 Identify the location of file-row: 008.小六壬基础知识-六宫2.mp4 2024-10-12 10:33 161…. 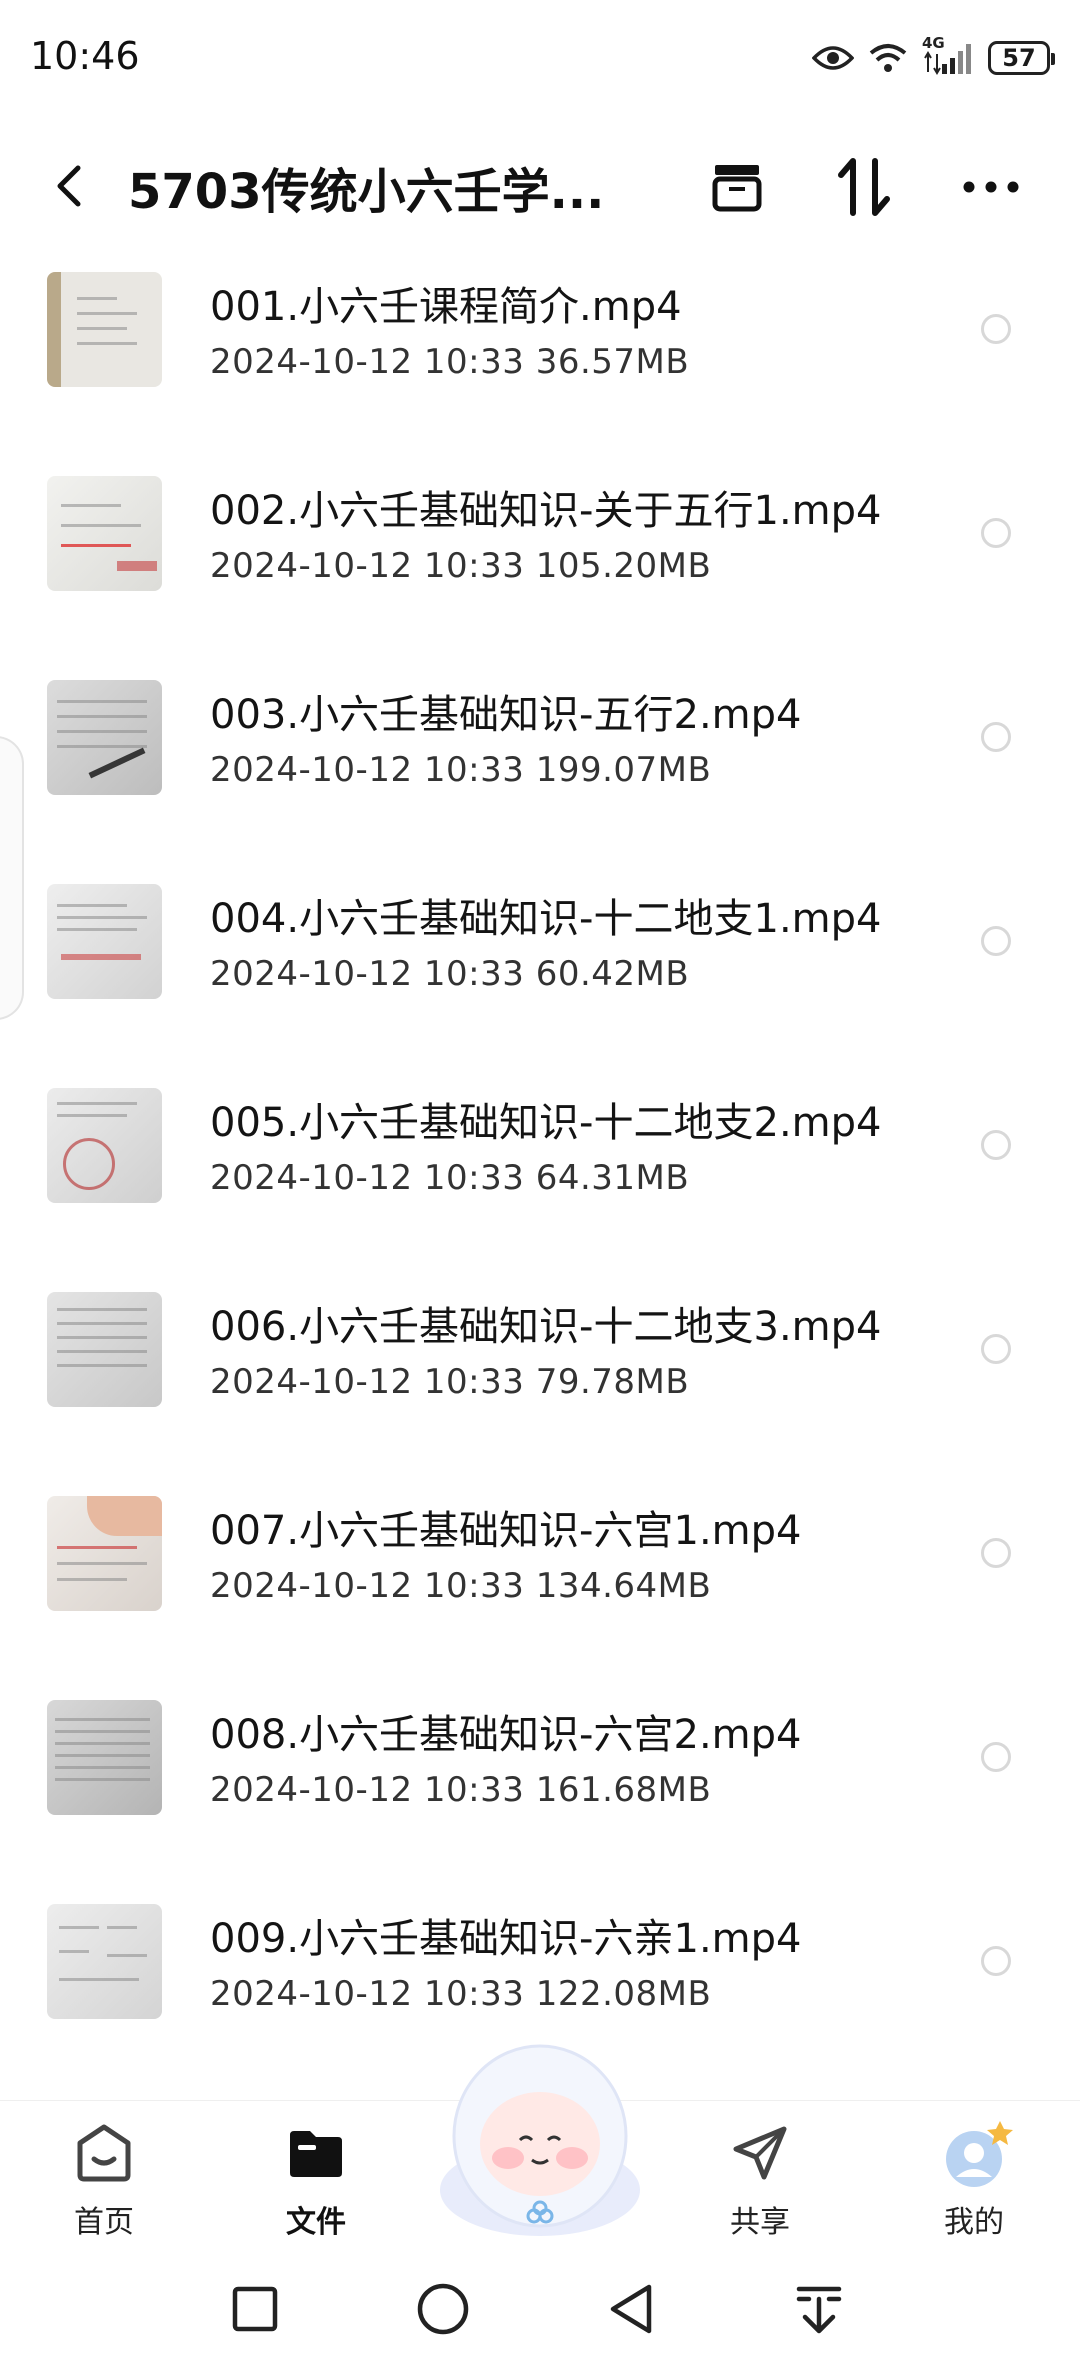
(540, 1794).